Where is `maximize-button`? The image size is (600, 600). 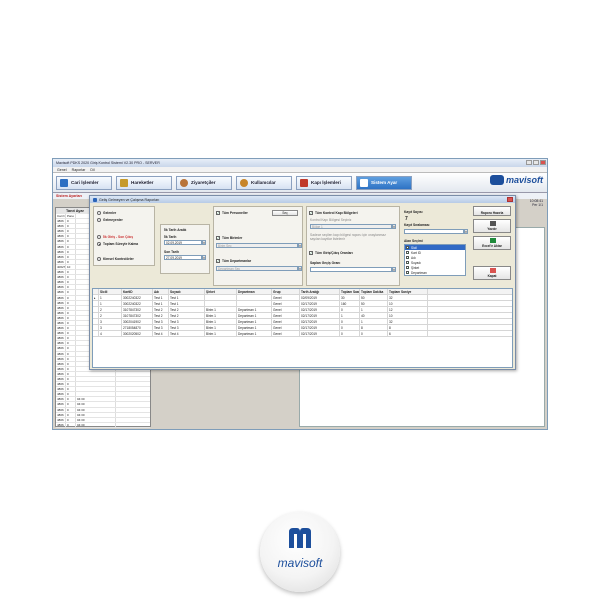
maximize-button is located at coordinates (536, 162).